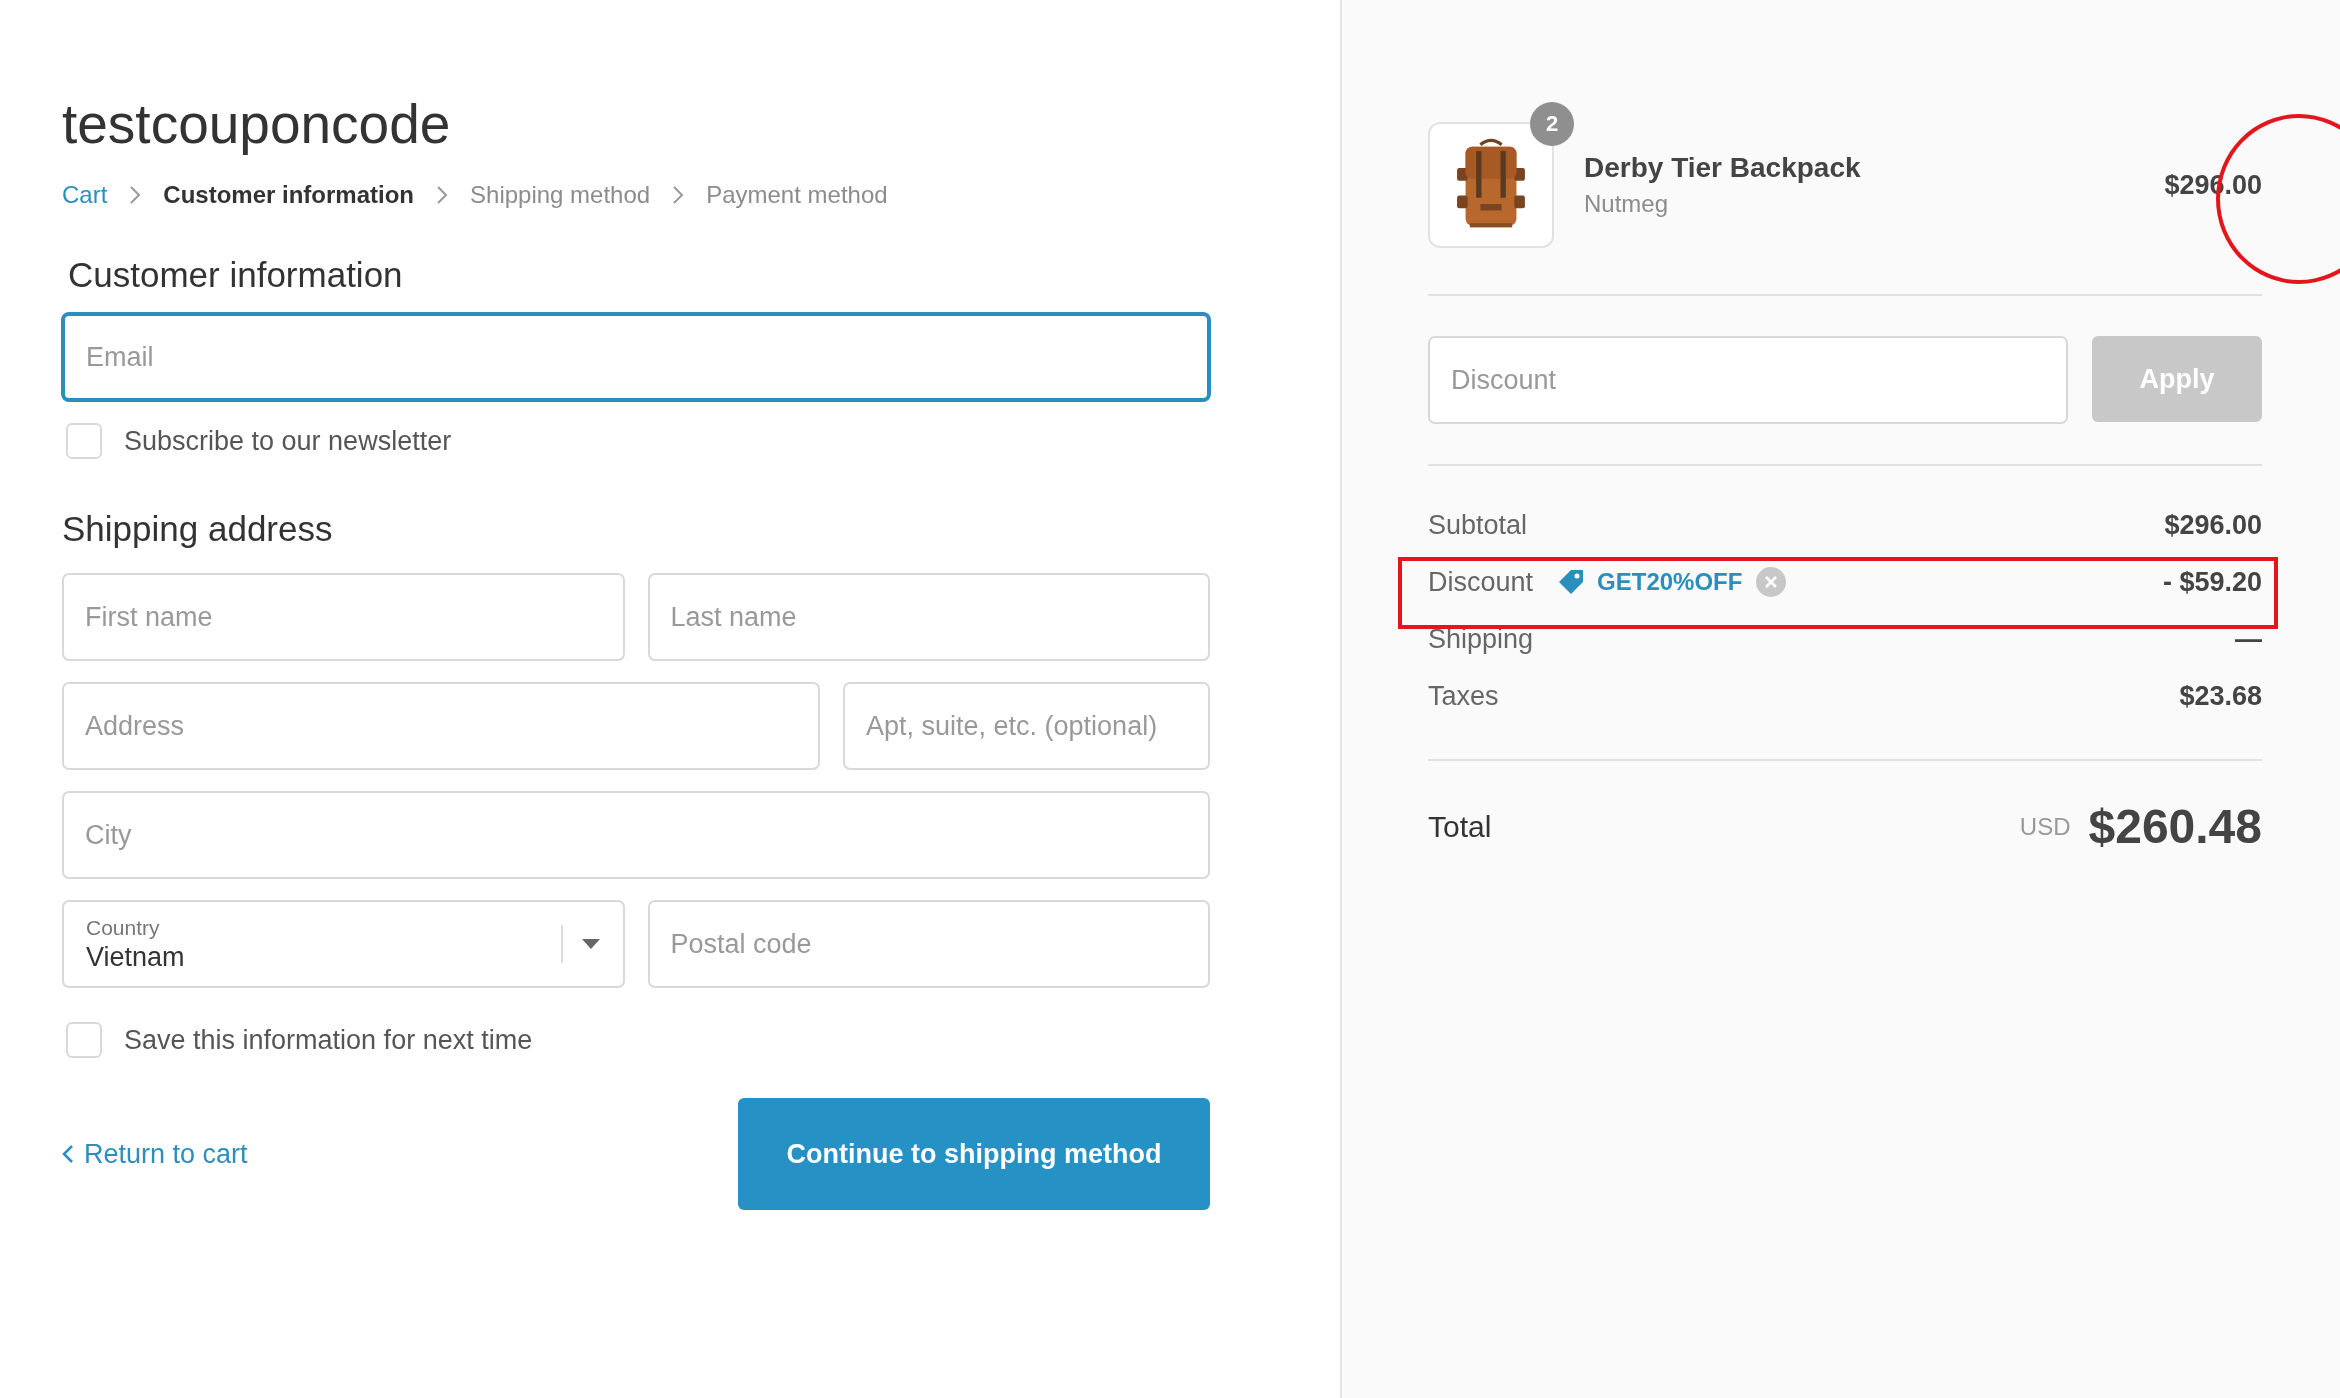 The width and height of the screenshot is (2340, 1398). Describe the element at coordinates (343, 944) in the screenshot. I see `country-select: Country Vietnam` at that location.